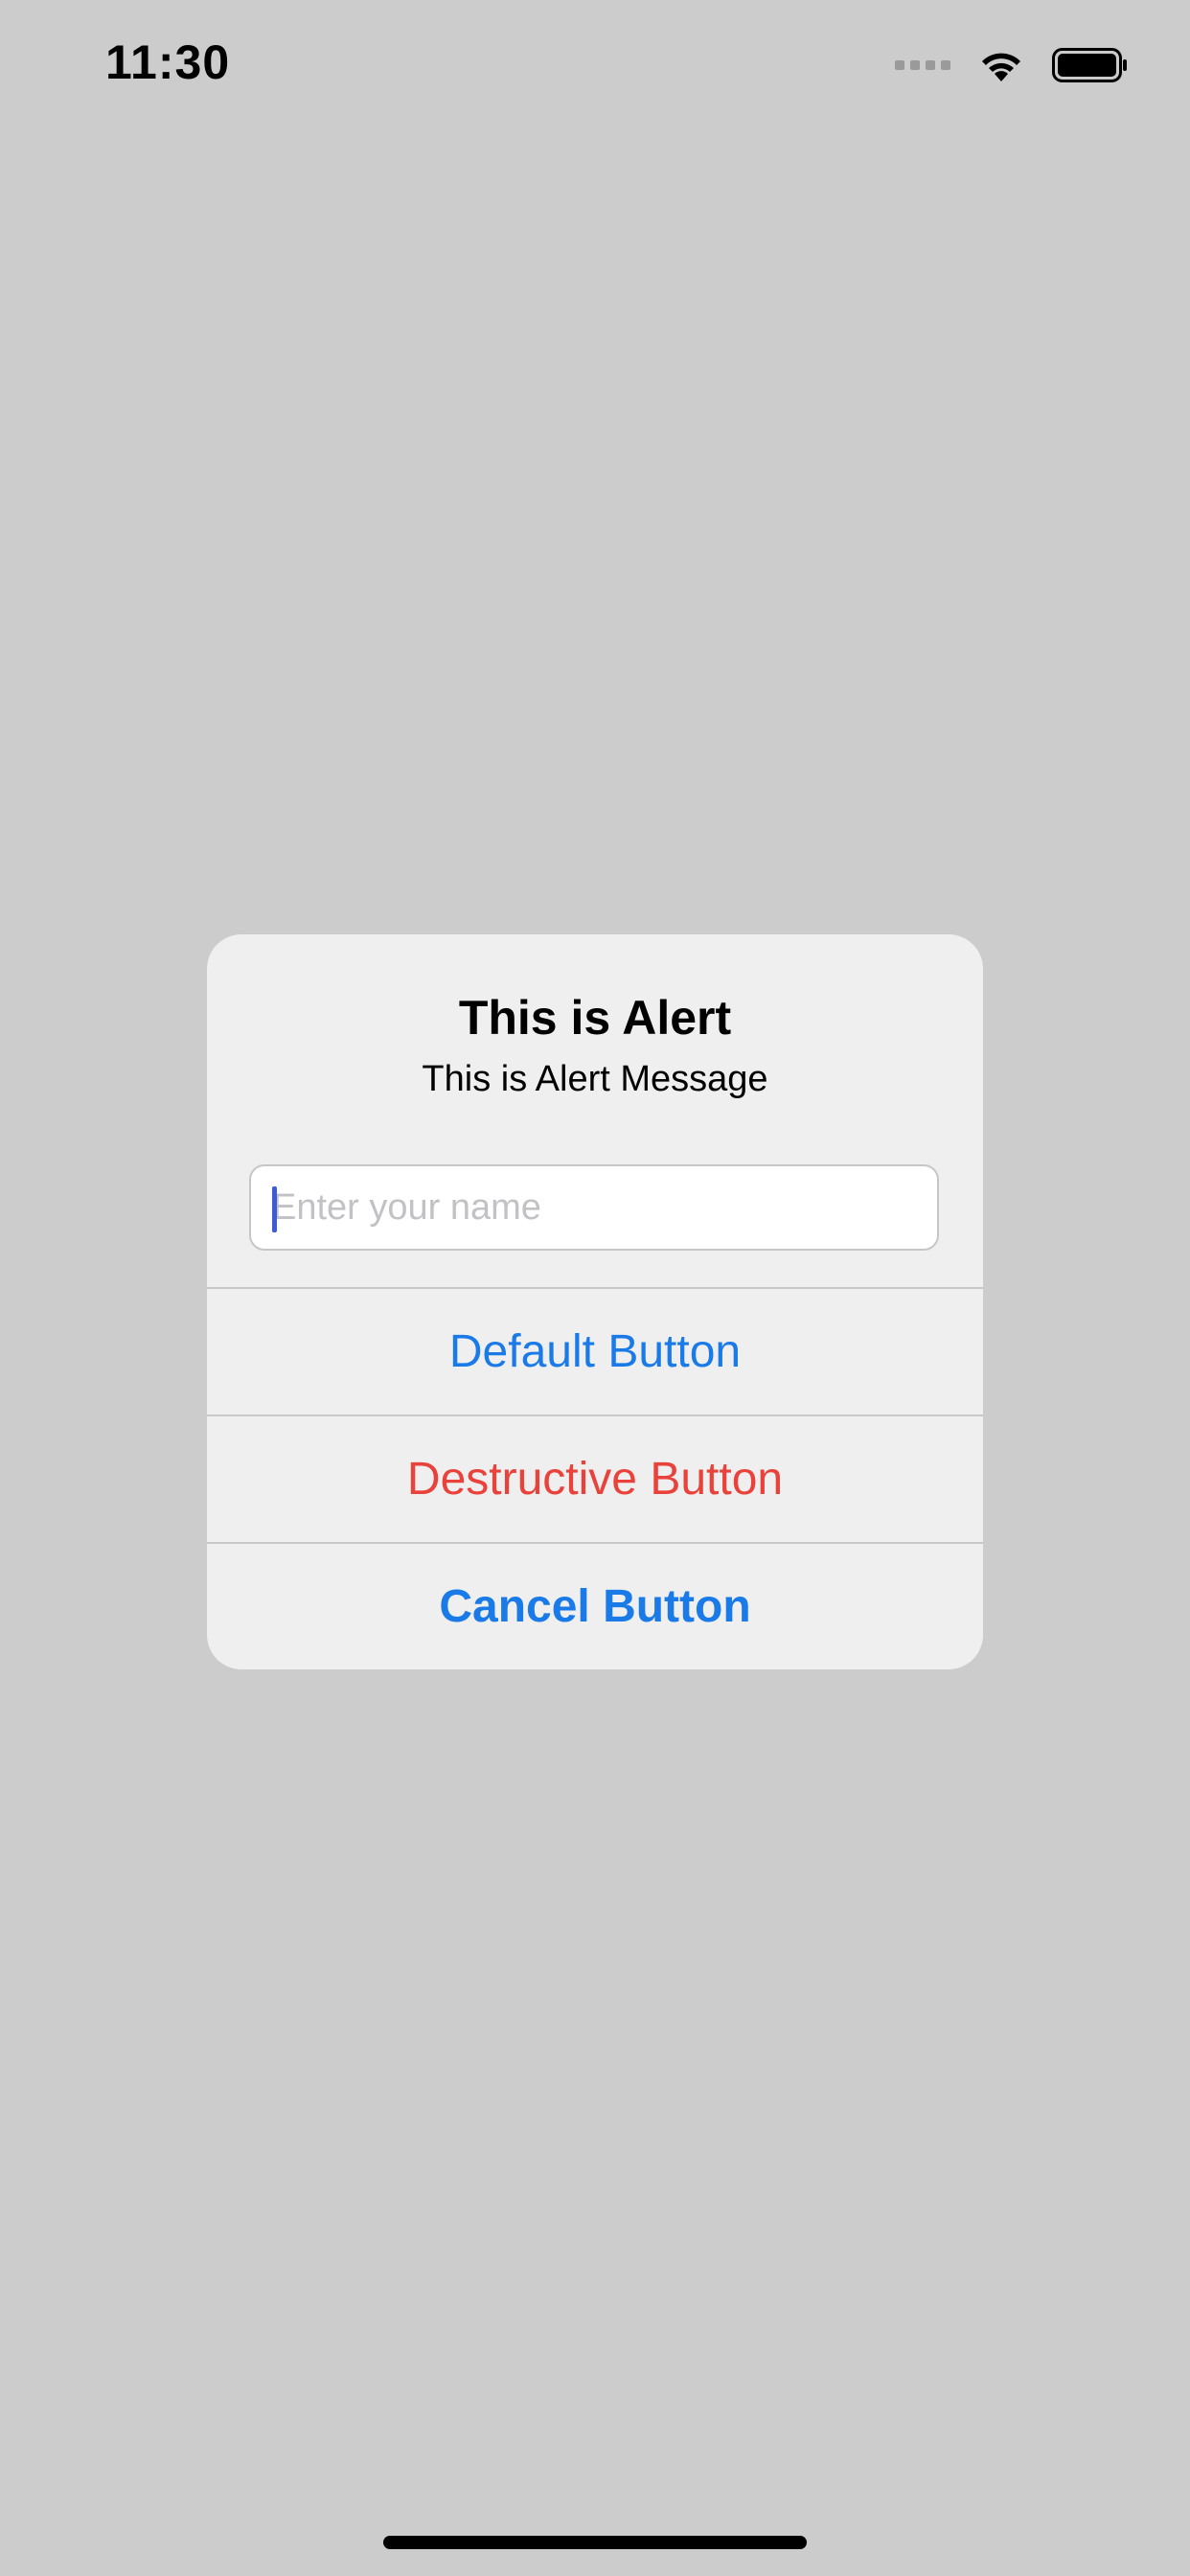  I want to click on name-text-field, so click(594, 1207).